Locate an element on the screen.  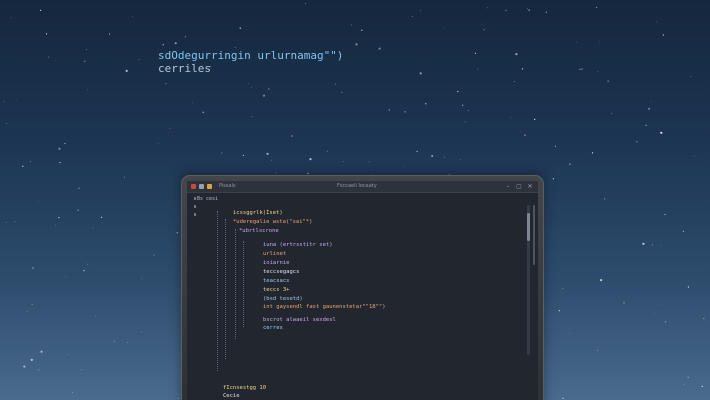
floating-code-line-1: sdOdegurringin urlurnamag"") is located at coordinates (251, 55).